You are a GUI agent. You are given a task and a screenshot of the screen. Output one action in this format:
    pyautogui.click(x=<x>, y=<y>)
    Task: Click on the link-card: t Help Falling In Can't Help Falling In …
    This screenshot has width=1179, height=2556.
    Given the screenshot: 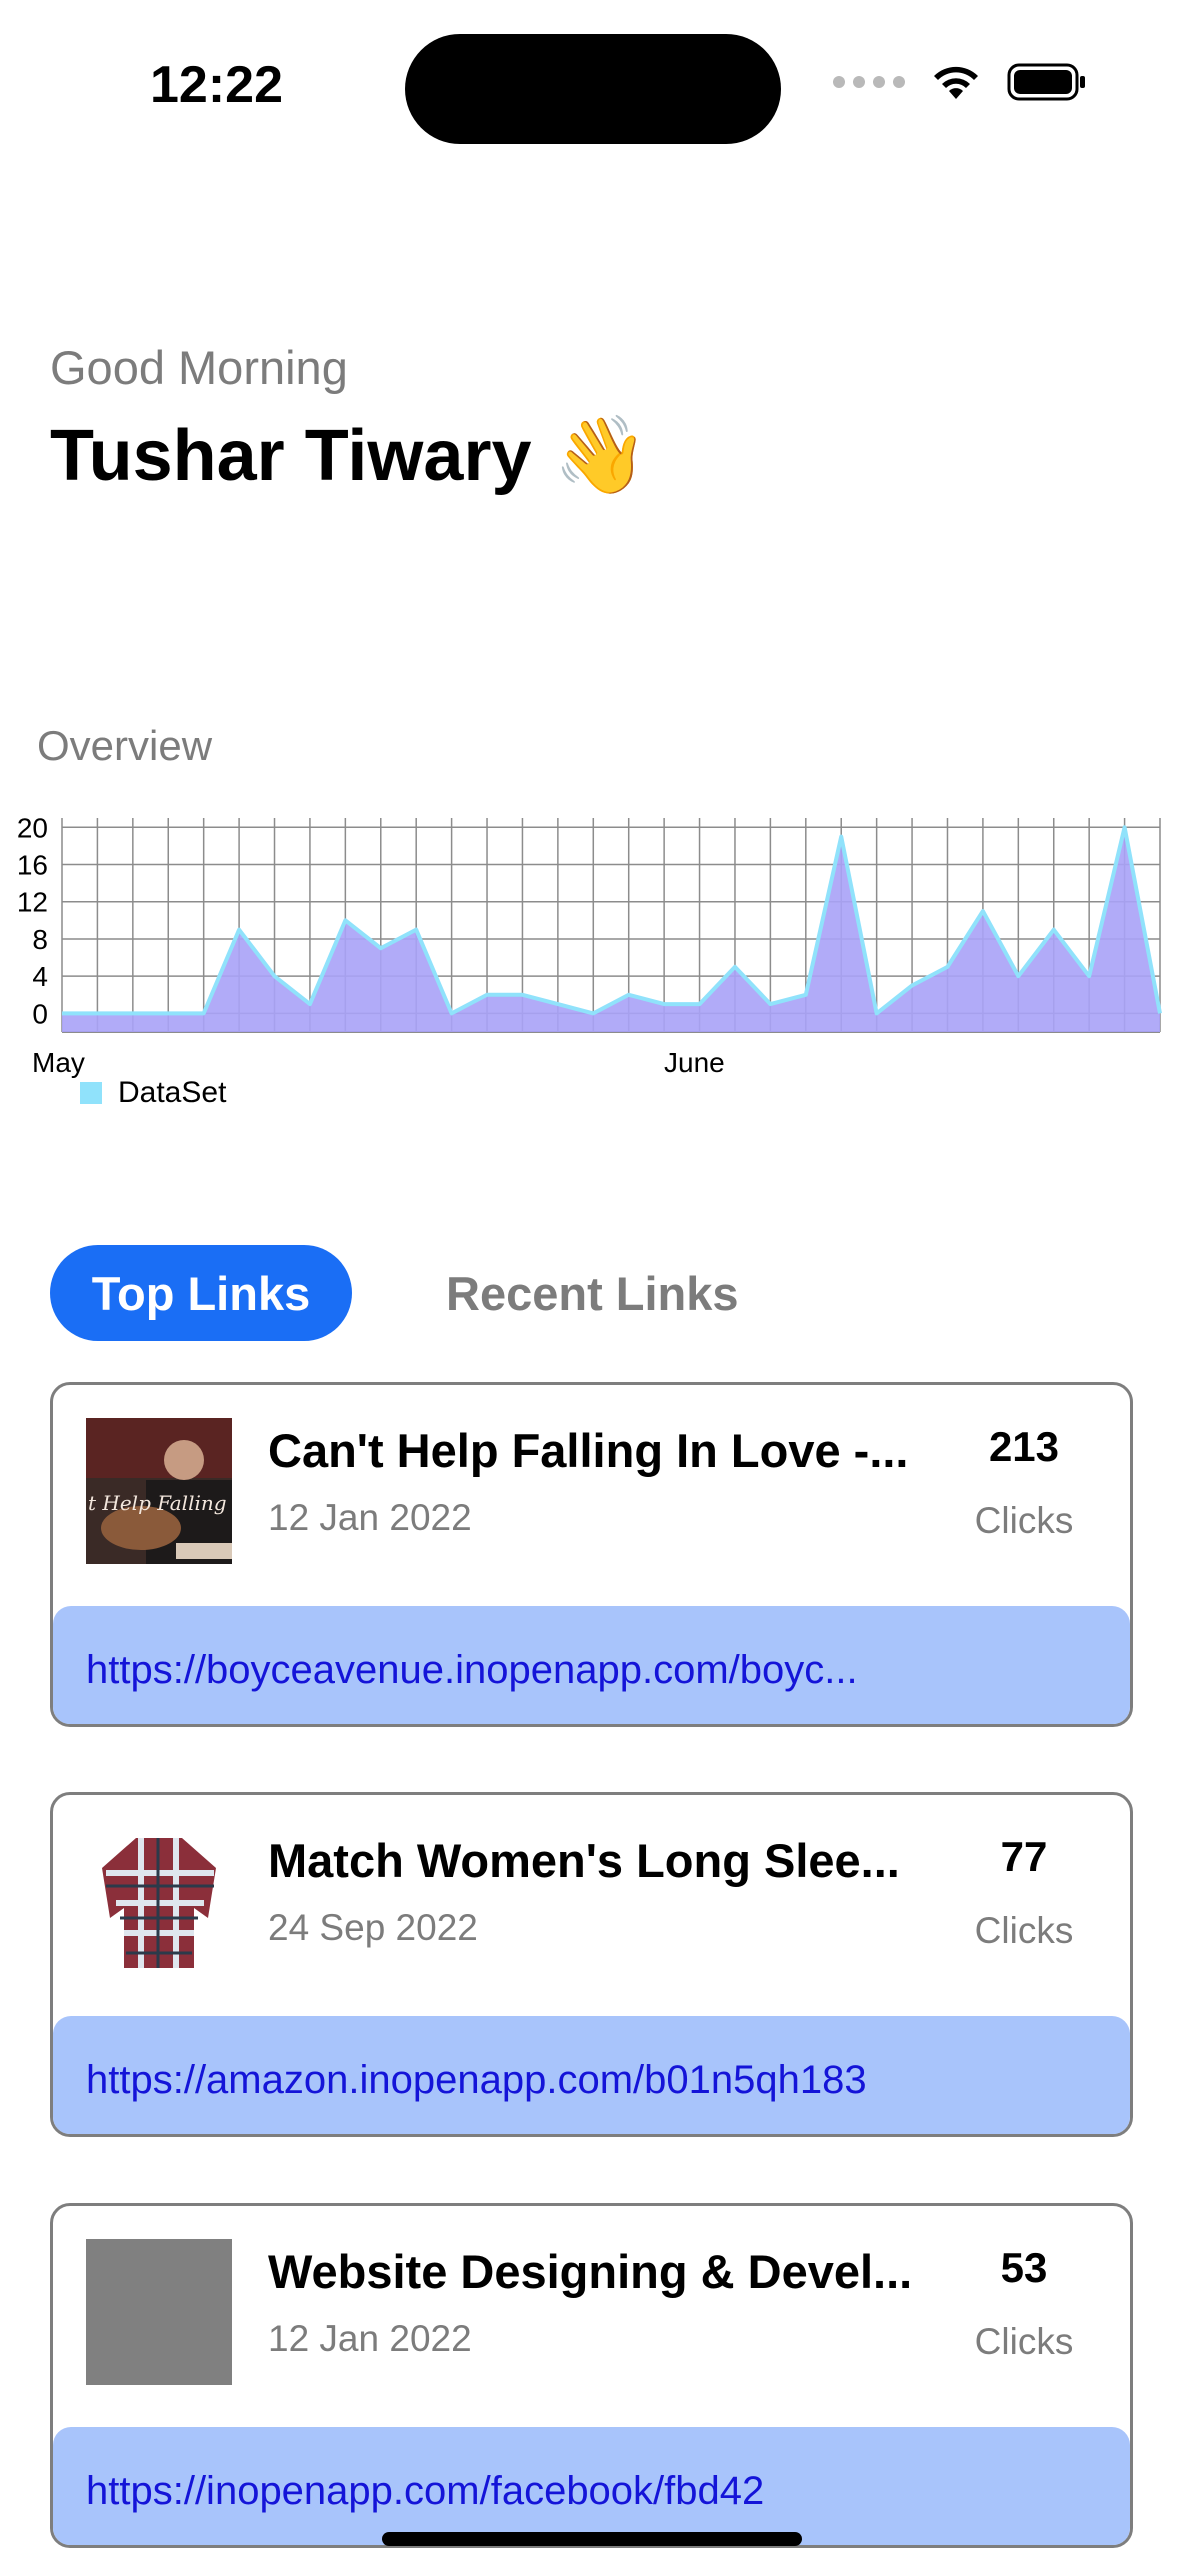 What is the action you would take?
    pyautogui.click(x=591, y=1554)
    